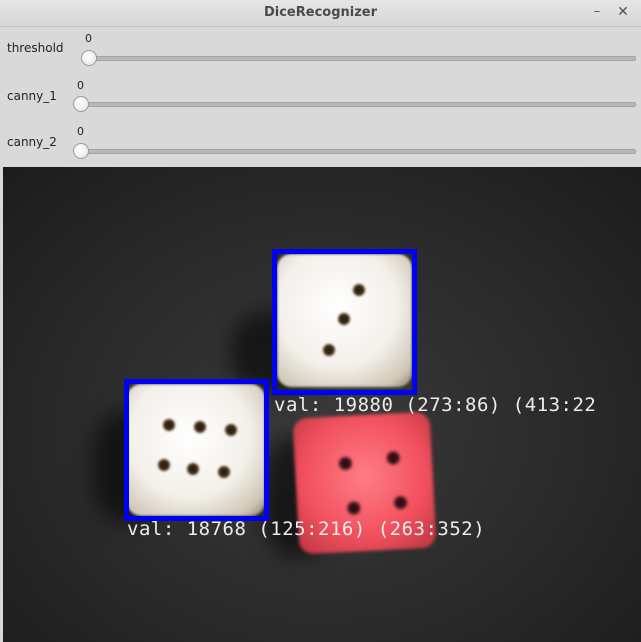  What do you see at coordinates (597, 12) in the screenshot?
I see `minimize-icon: –` at bounding box center [597, 12].